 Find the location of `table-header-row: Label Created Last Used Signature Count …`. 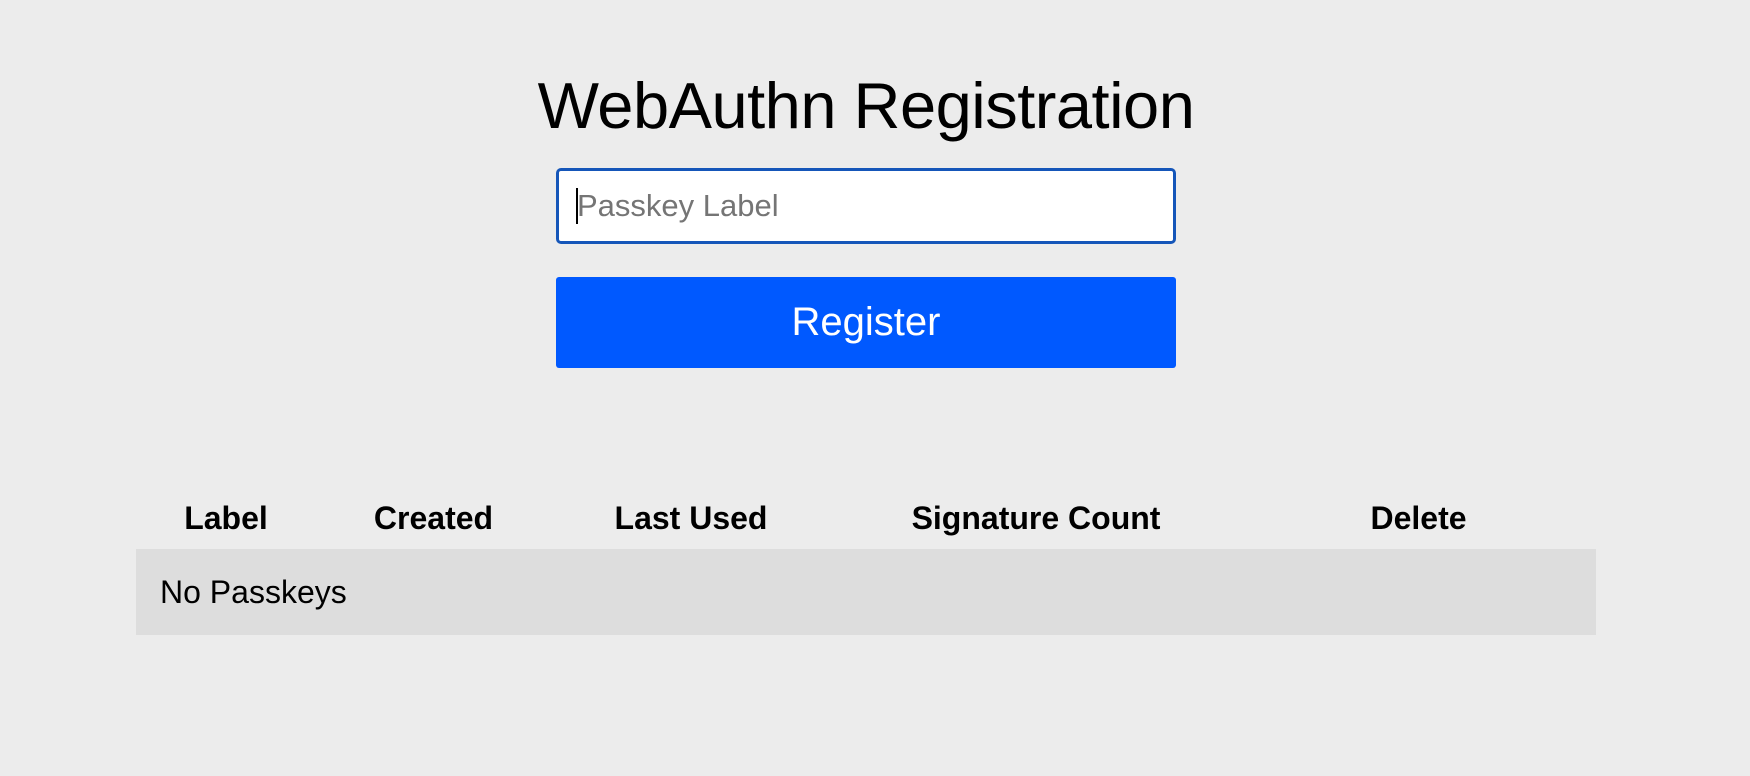

table-header-row: Label Created Last Used Signature Count … is located at coordinates (866, 514).